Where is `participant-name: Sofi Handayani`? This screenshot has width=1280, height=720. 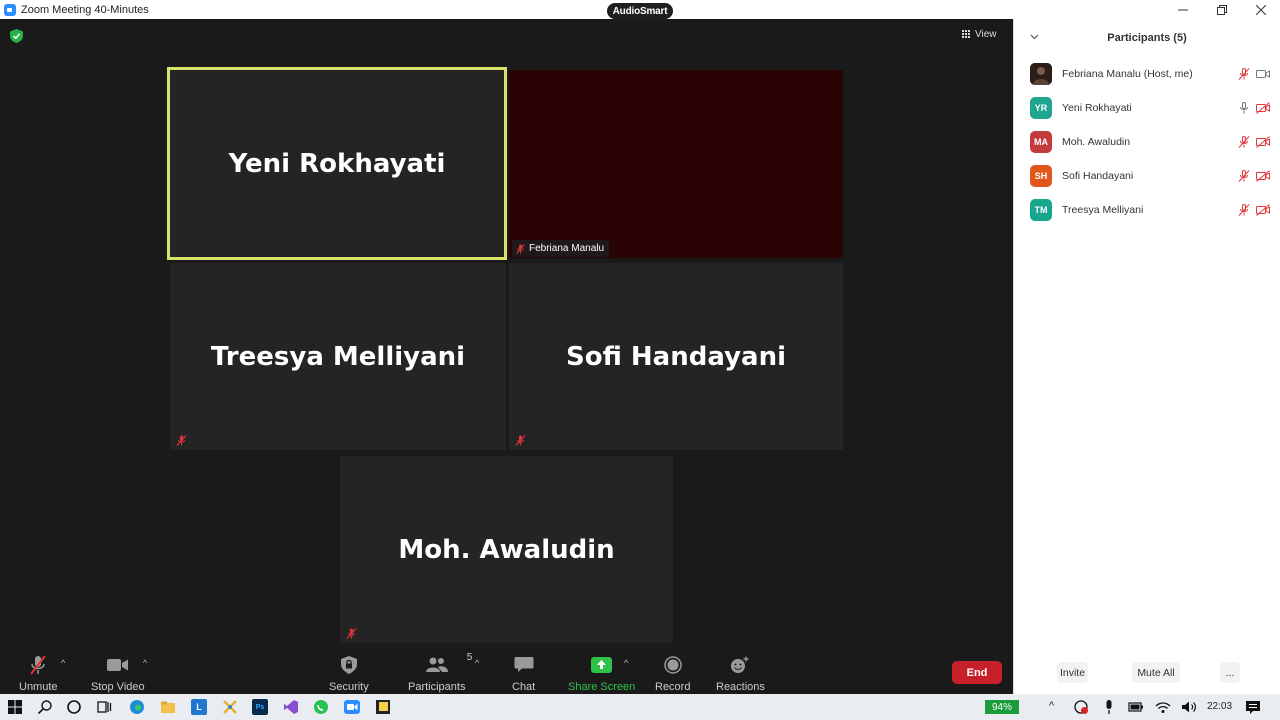
participant-name: Sofi Handayani is located at coordinates (1098, 176).